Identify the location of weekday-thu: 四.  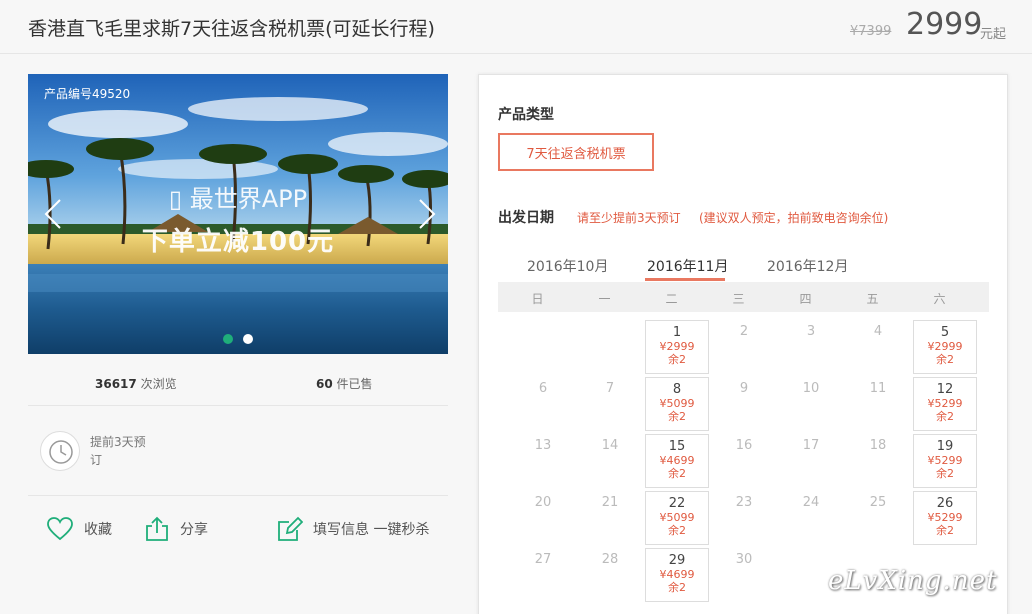
(805, 299).